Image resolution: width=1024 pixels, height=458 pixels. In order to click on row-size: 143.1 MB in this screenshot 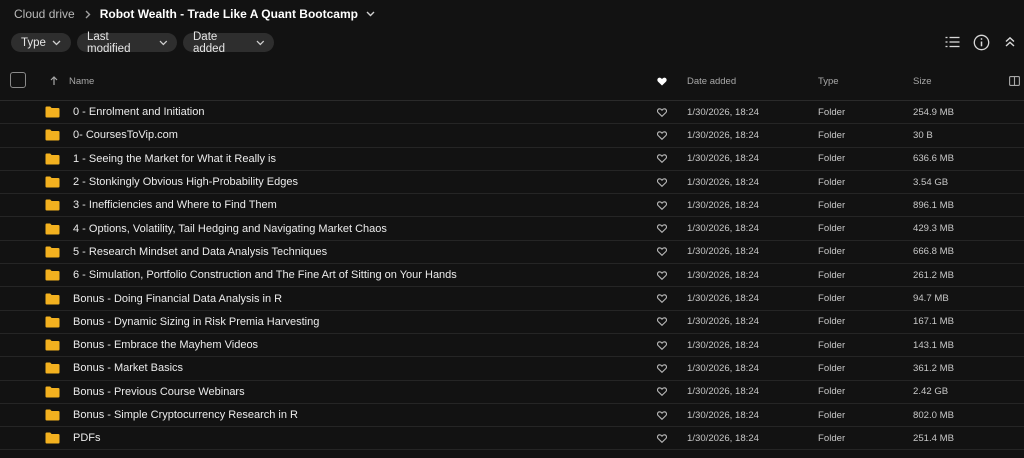, I will do `click(934, 345)`.